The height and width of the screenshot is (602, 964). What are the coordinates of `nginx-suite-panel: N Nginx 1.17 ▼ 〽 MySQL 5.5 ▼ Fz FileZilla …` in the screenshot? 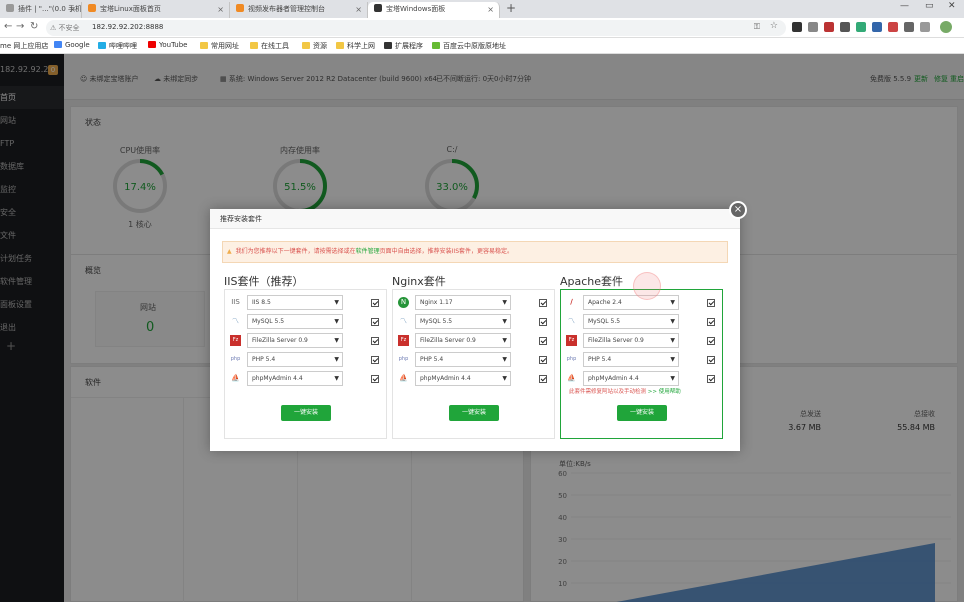 It's located at (473, 364).